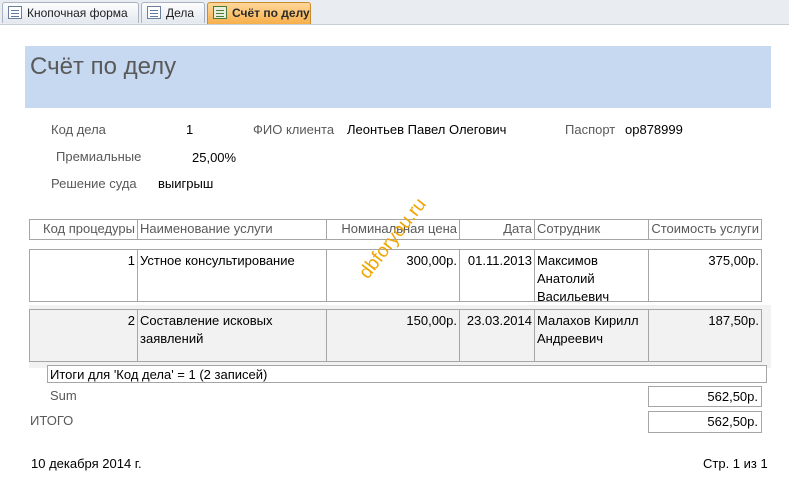 The height and width of the screenshot is (482, 789). I want to click on cell-date: 23.03.2014, so click(497, 335).